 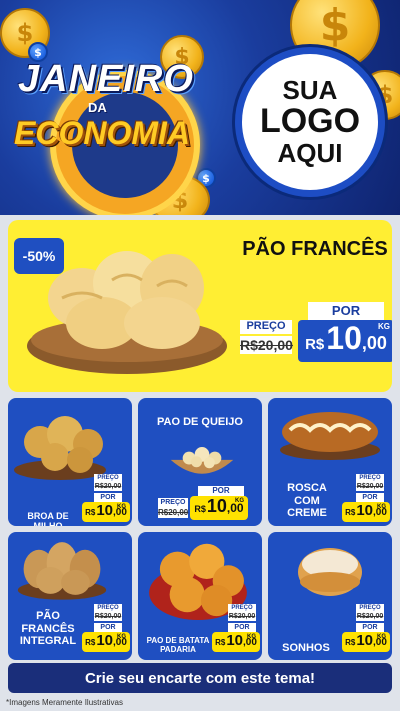 I want to click on product-name: BROA DE MILHO, so click(x=48, y=518).